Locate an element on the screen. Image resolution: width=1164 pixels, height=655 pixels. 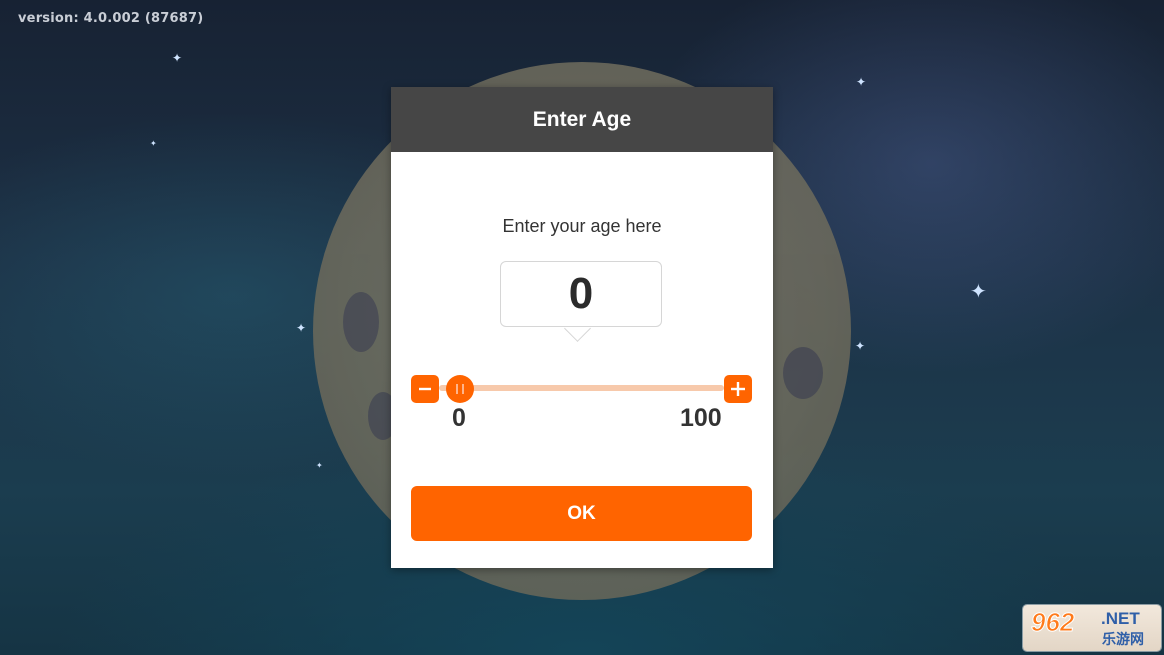
grip-icon is located at coordinates (460, 389).